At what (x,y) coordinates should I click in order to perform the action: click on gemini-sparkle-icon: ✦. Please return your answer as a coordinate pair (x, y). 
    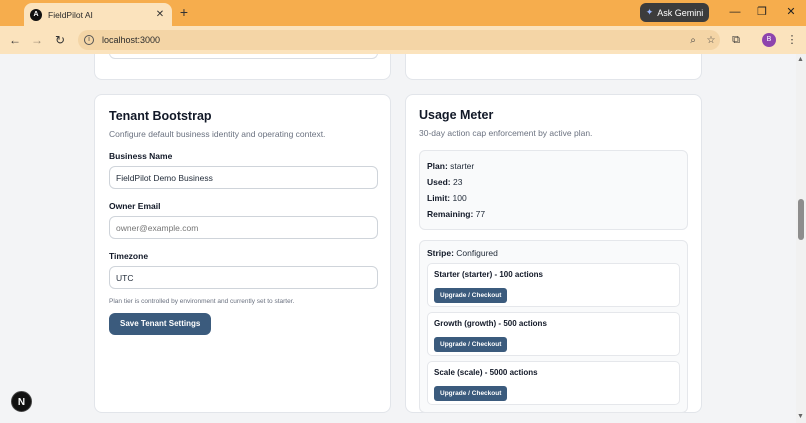
    Looking at the image, I should click on (649, 12).